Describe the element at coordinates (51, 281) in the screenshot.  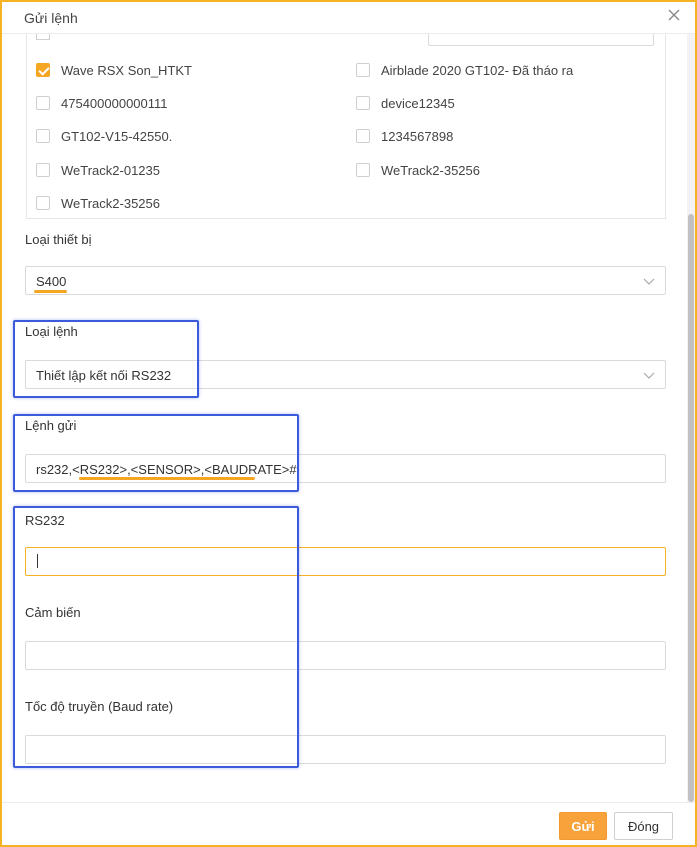
I see `device-type-value: S400` at that location.